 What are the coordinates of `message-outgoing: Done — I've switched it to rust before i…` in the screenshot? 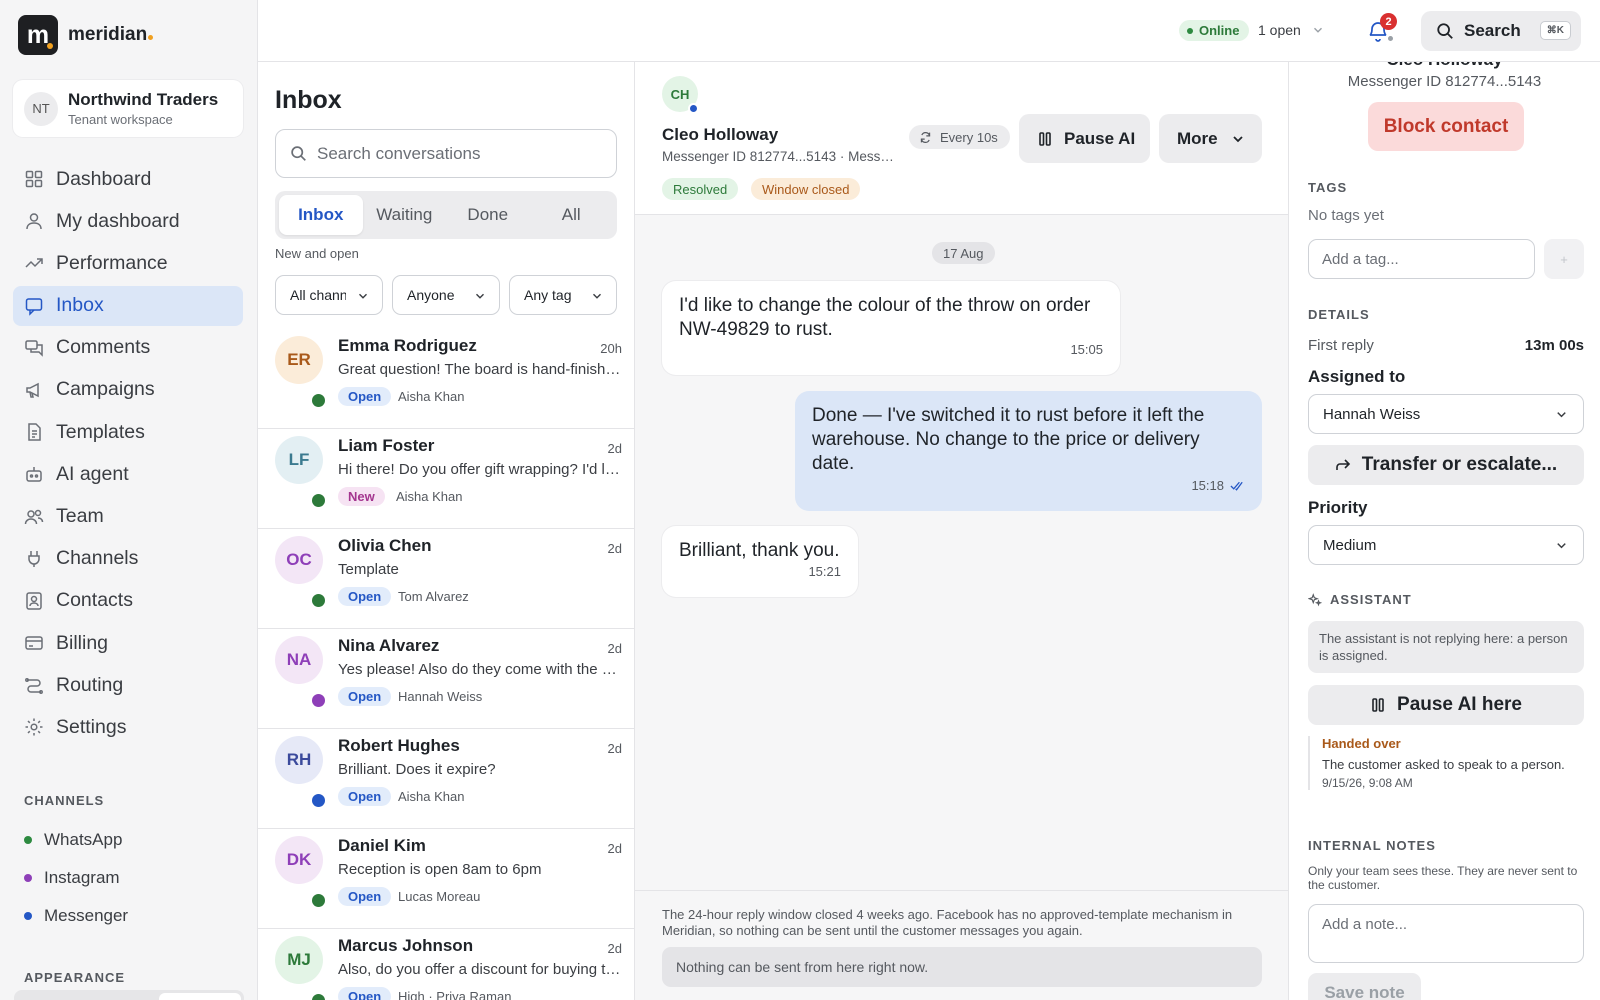 It's located at (1028, 451).